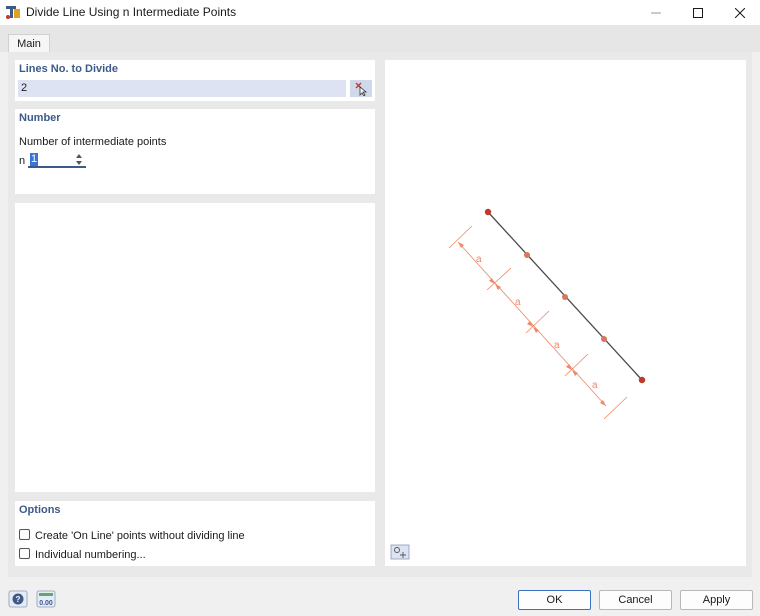  What do you see at coordinates (195, 151) in the screenshot?
I see `number-section: Number Number of intermediate points n 1` at bounding box center [195, 151].